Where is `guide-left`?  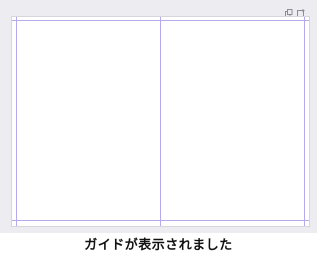
guide-left is located at coordinates (16, 121).